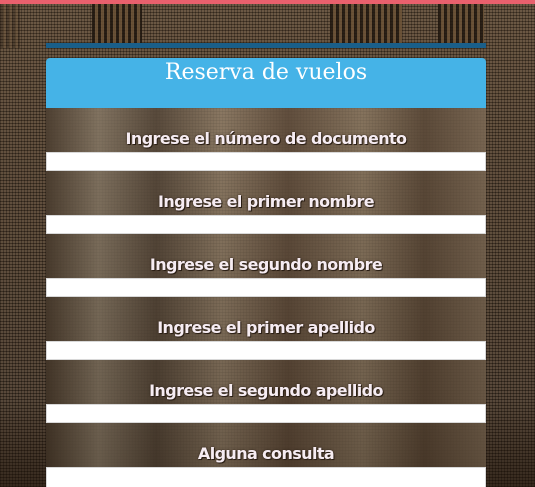 The width and height of the screenshot is (535, 487). I want to click on field-label: Ingrese el segundo apellido, so click(266, 390).